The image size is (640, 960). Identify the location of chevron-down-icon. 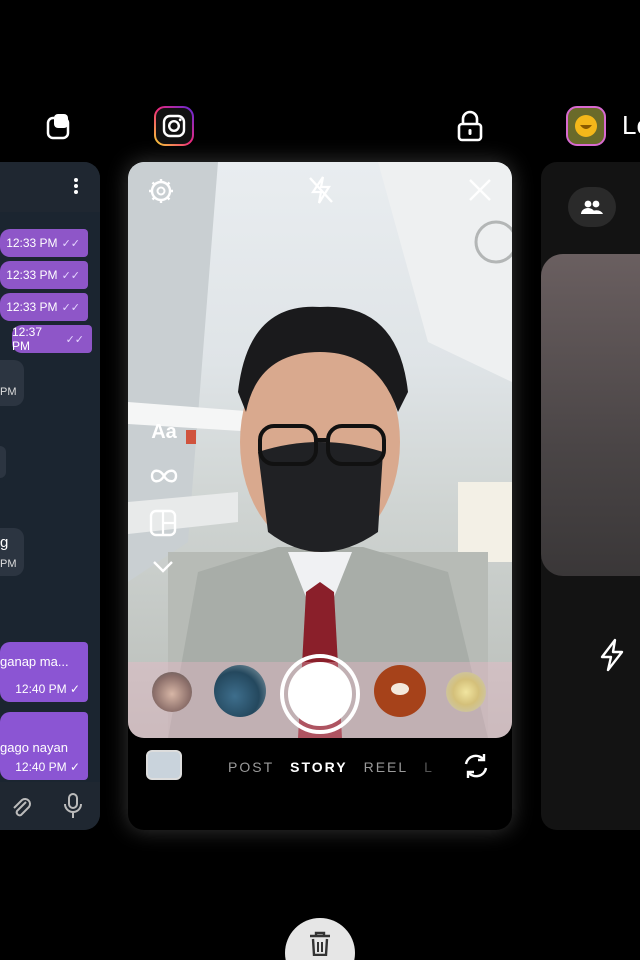
(163, 567).